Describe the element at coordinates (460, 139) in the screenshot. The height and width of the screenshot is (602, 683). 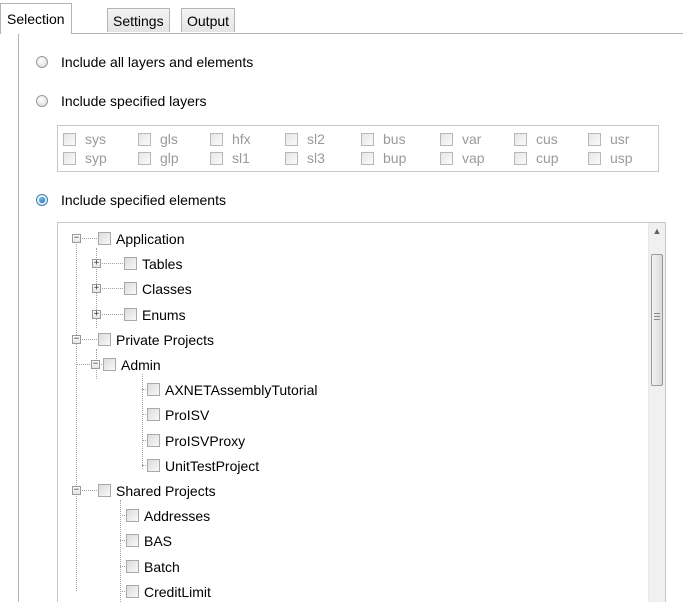
I see `layer-checkbox-item: var` at that location.